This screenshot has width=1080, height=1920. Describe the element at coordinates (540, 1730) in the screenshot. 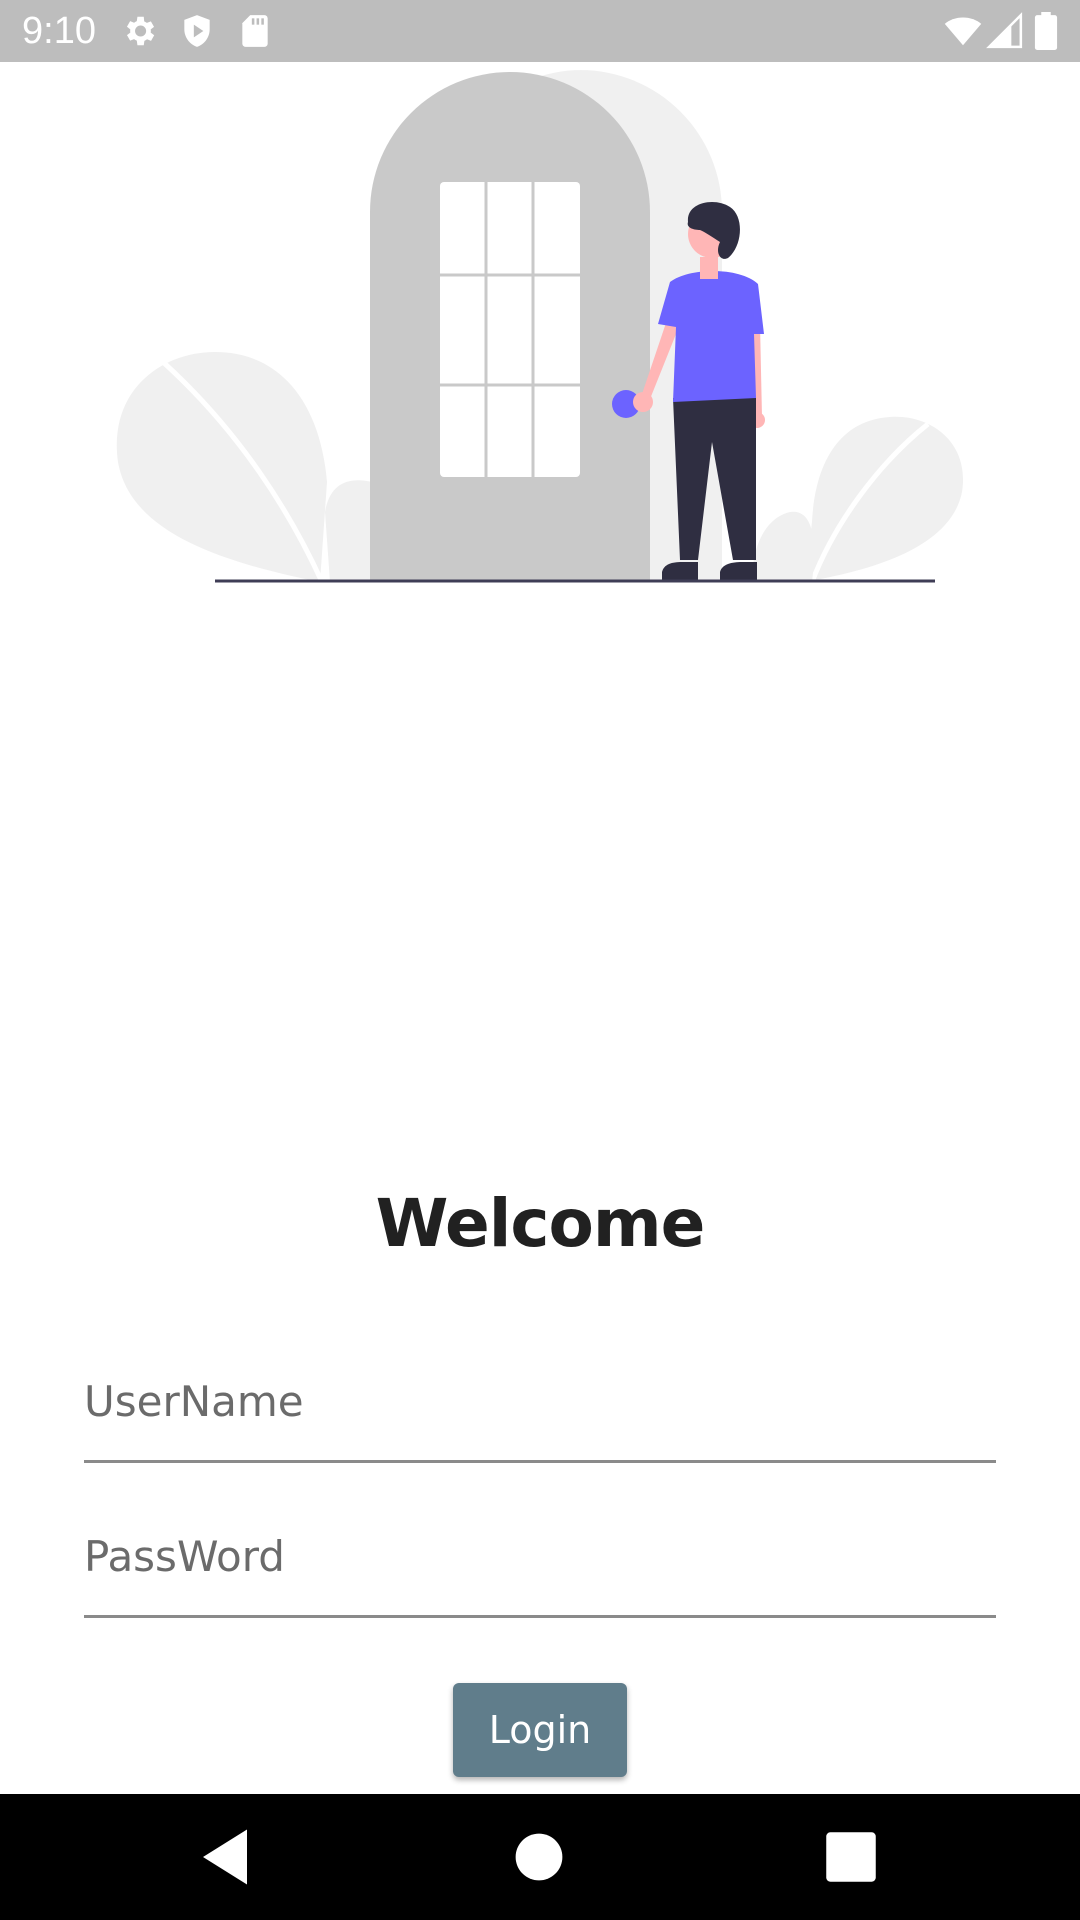

I see `login-button: Login` at that location.